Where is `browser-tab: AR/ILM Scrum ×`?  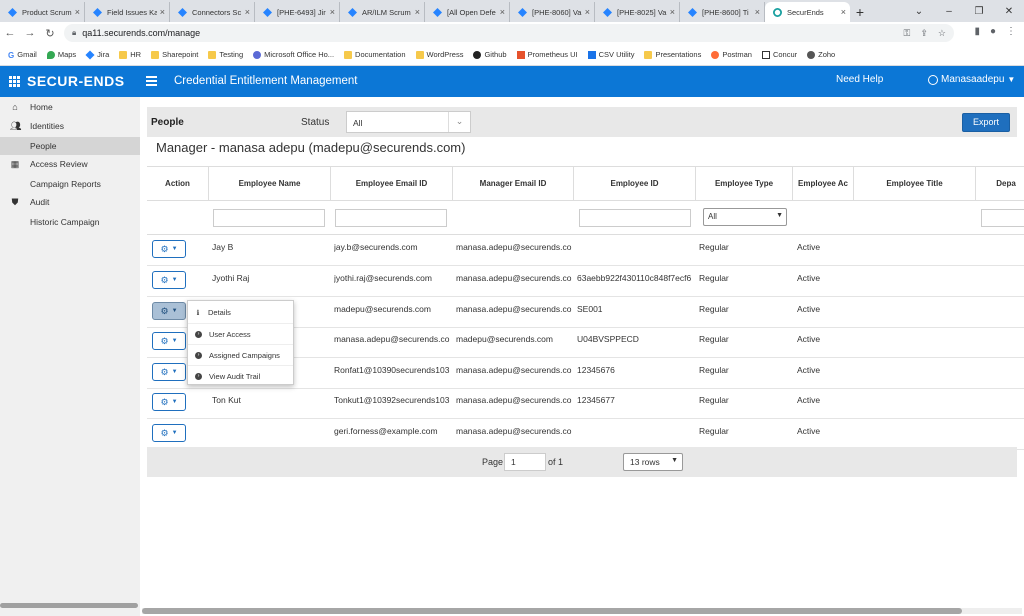
browser-tab: AR/ILM Scrum × is located at coordinates (382, 12).